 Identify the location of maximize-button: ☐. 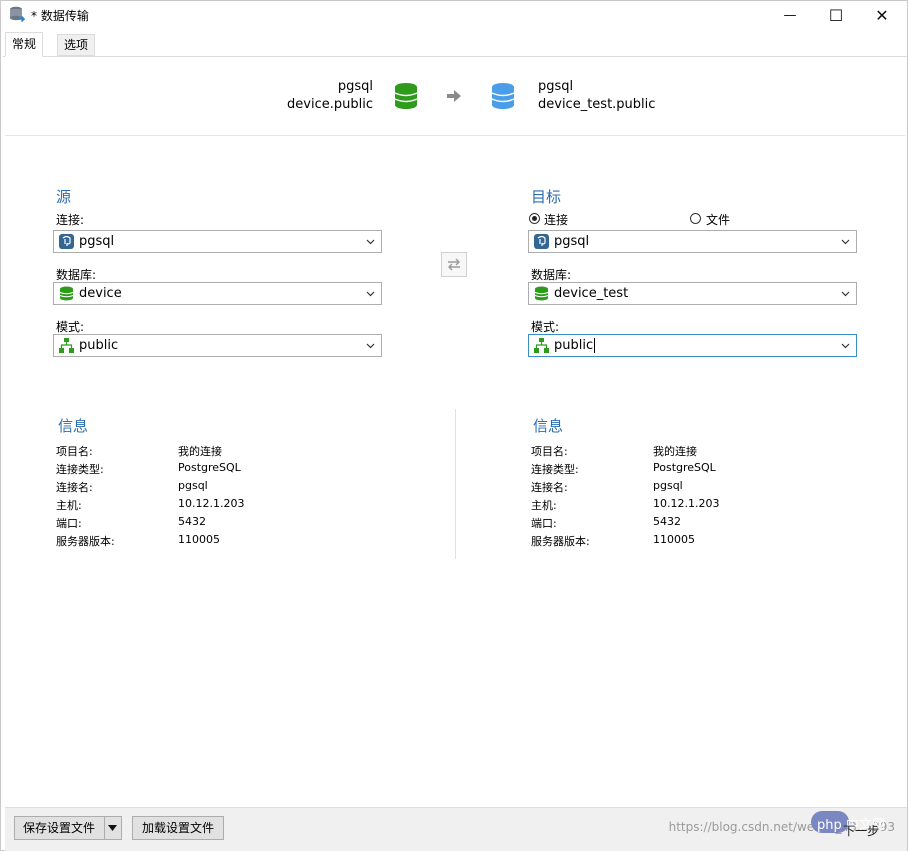
(836, 15).